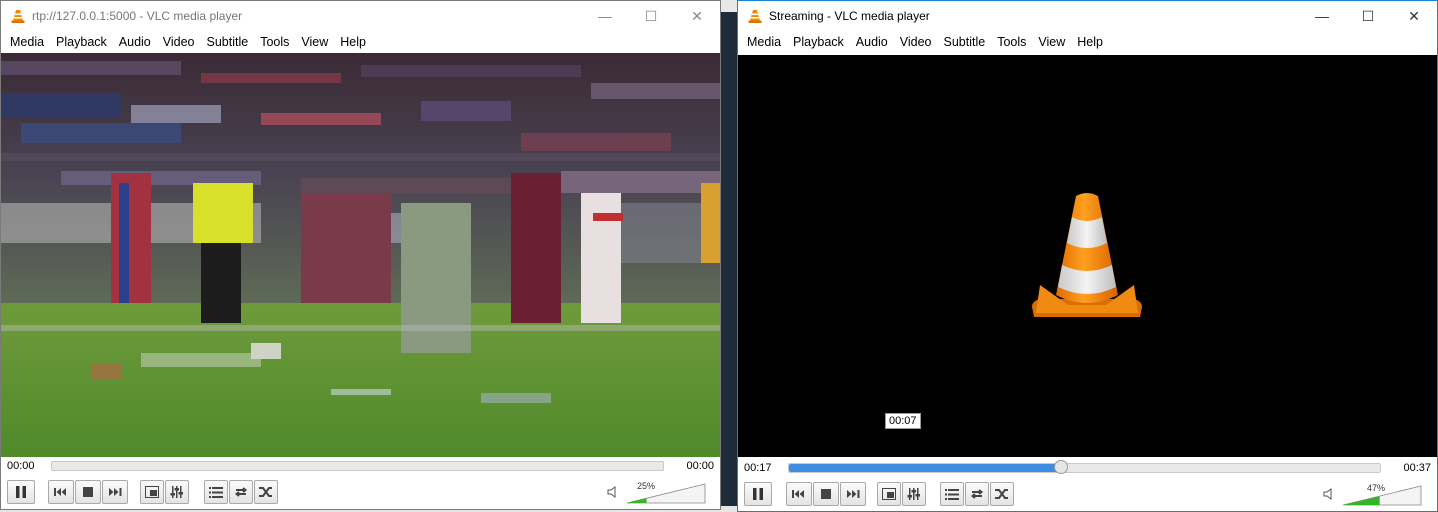  What do you see at coordinates (925, 468) in the screenshot?
I see `seek-progress` at bounding box center [925, 468].